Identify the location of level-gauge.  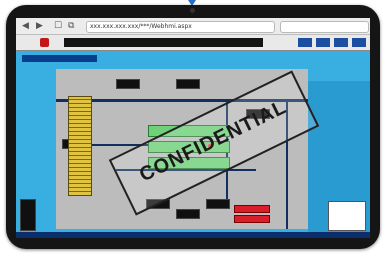
(28, 215).